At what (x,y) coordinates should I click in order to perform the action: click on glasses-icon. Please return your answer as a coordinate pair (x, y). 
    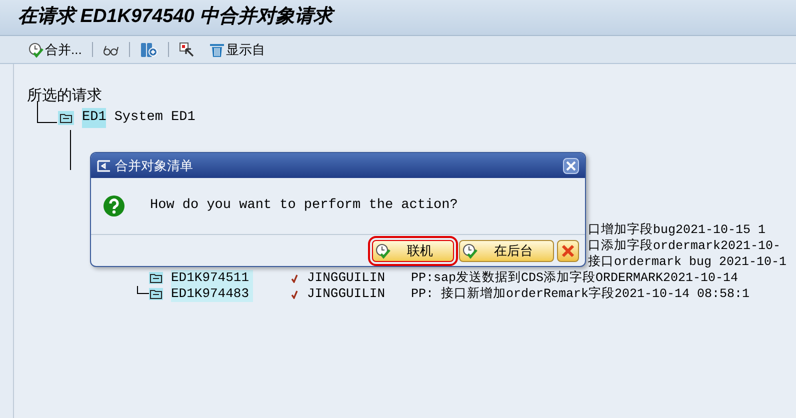
    Looking at the image, I should click on (110, 50).